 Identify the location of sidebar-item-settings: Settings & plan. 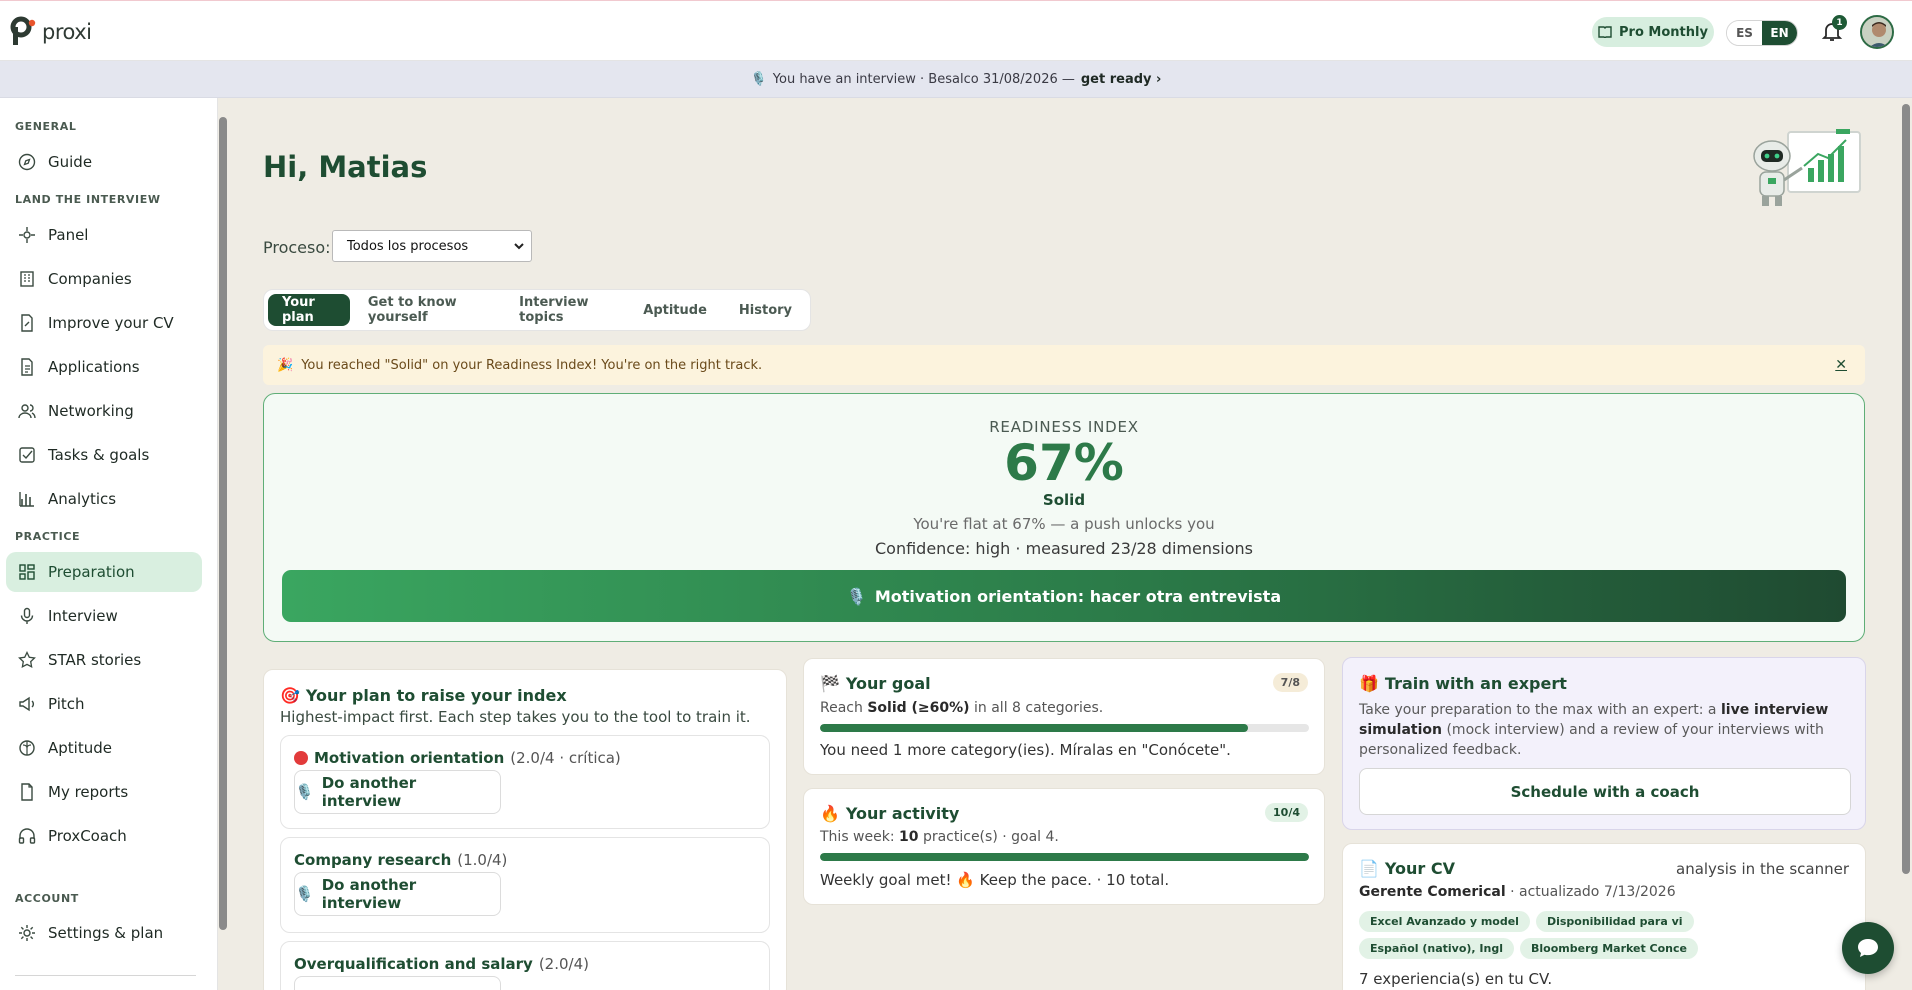
(104, 933).